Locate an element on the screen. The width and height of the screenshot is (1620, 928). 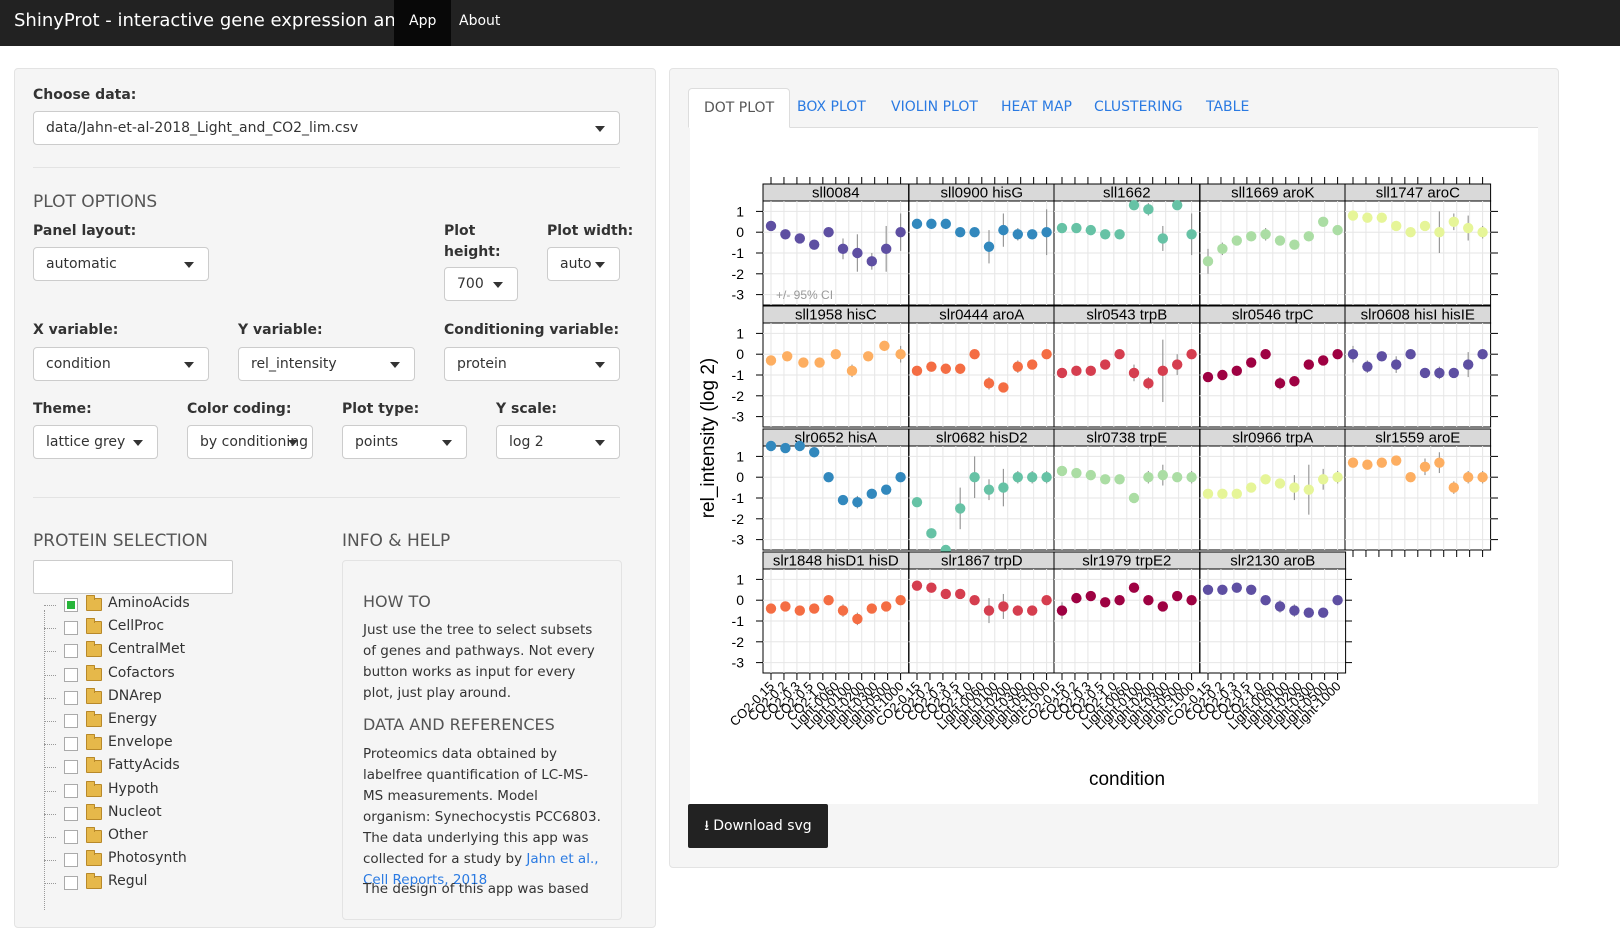
tree-item: Photosynth is located at coordinates (180, 860).